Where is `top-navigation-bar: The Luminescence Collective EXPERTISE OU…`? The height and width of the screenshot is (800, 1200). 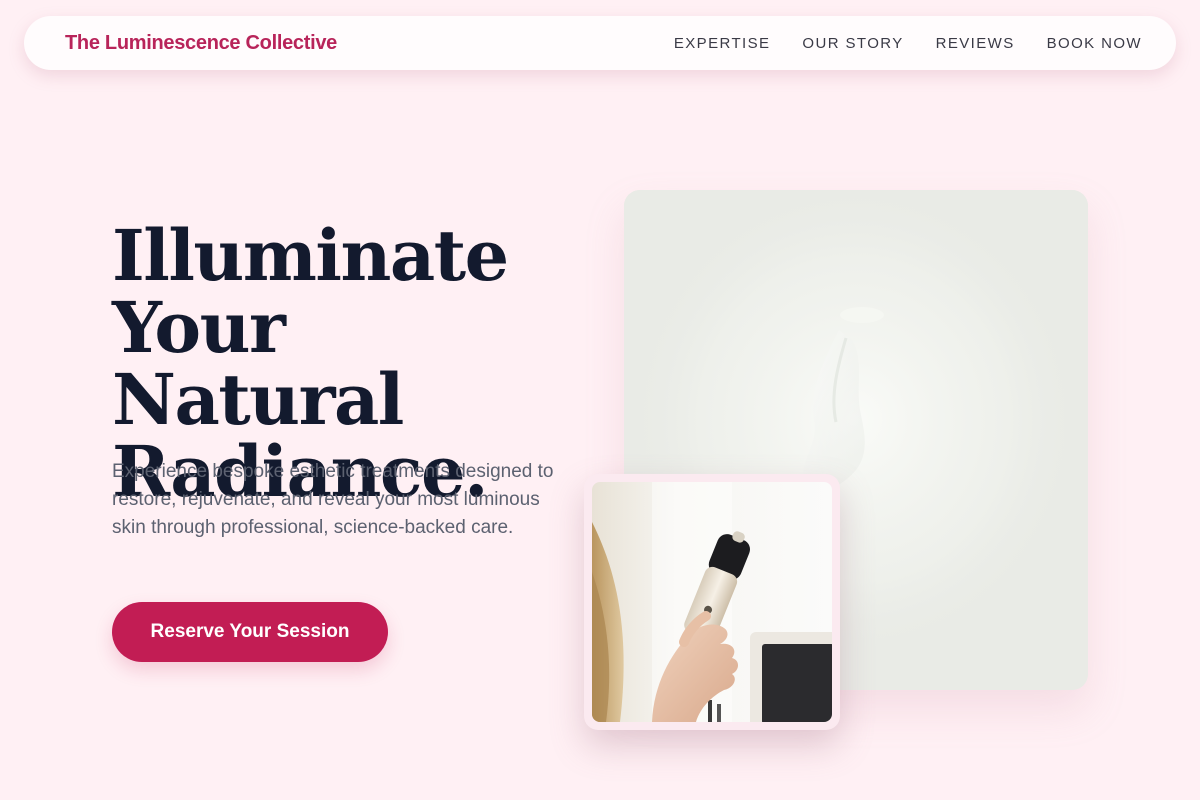 top-navigation-bar: The Luminescence Collective EXPERTISE OU… is located at coordinates (600, 43).